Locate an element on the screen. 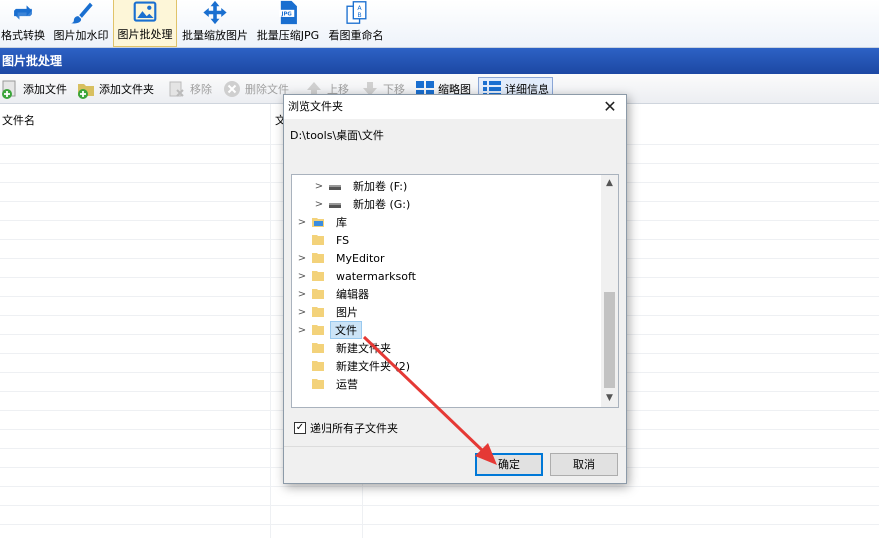 The height and width of the screenshot is (538, 879). remove-label: 移除 is located at coordinates (201, 89).